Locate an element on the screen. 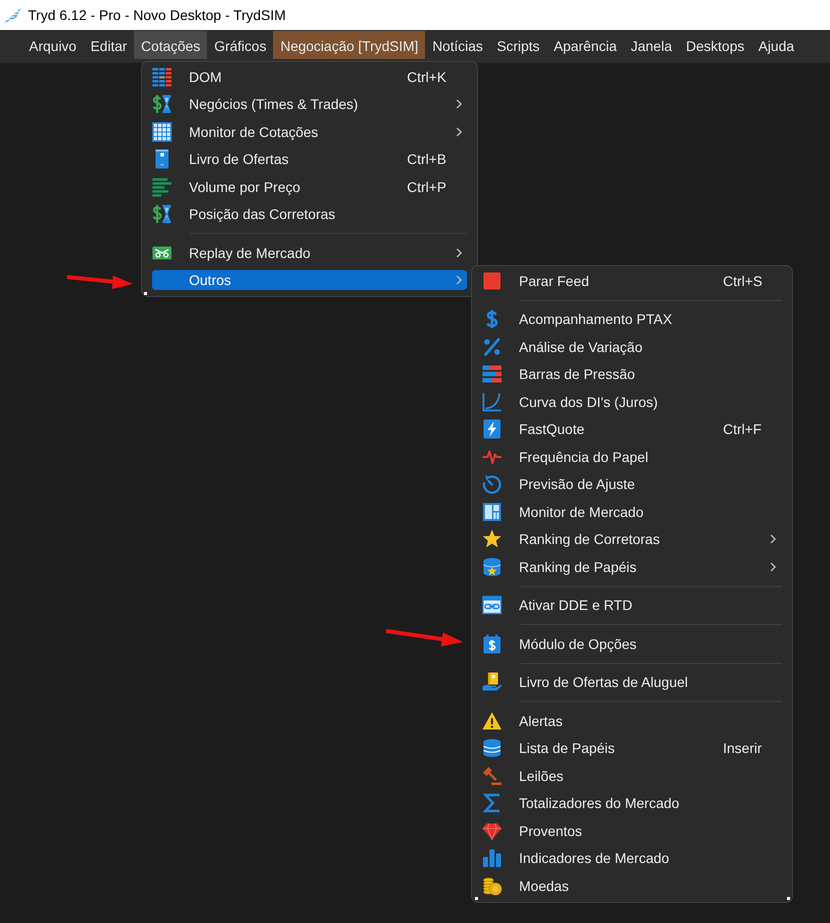 The width and height of the screenshot is (830, 923). menu-item: Lista de Papéis Inserir is located at coordinates (632, 748).